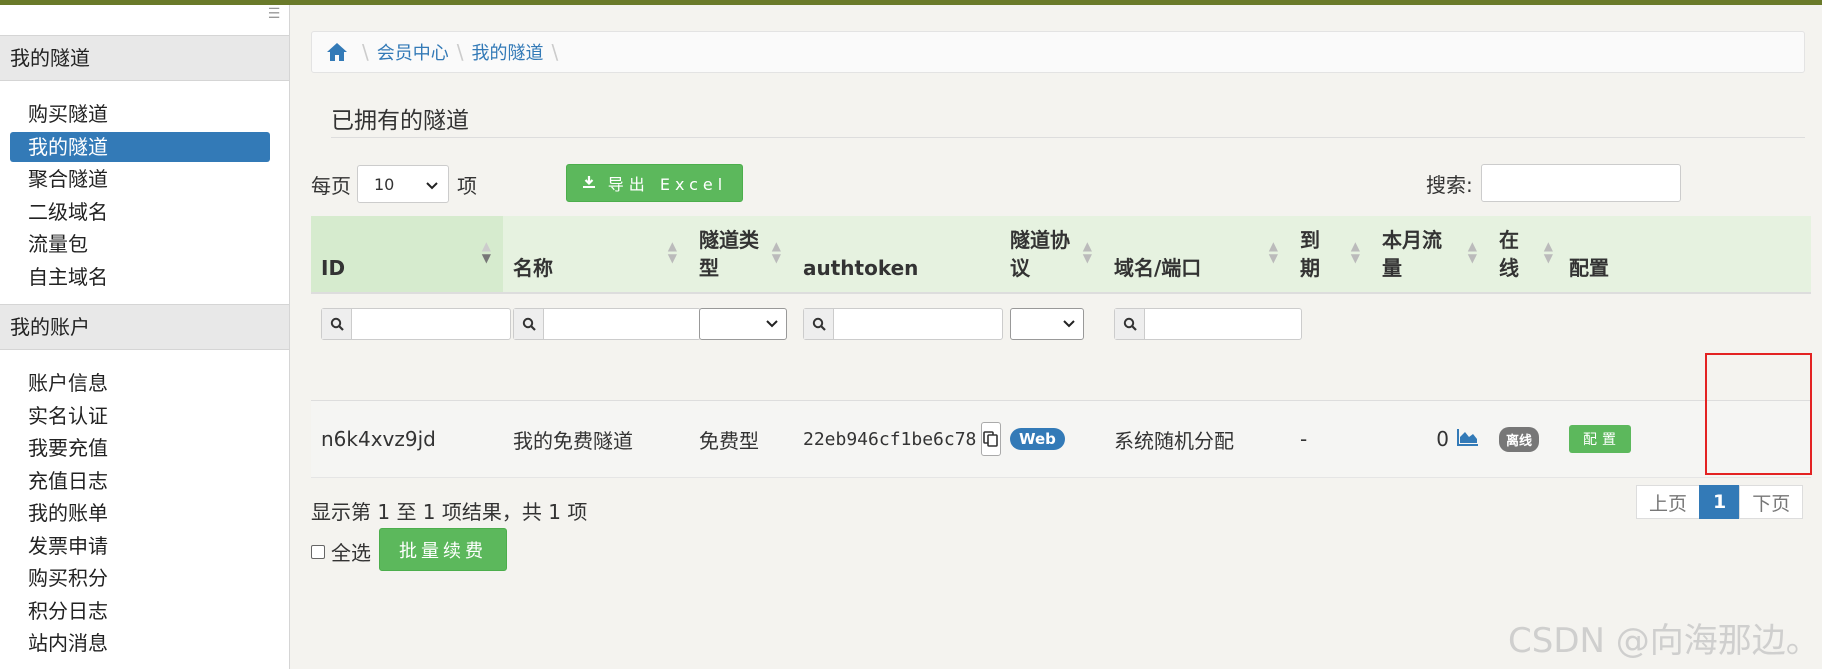 This screenshot has height=669, width=1822. I want to click on select-all-label: 全选, so click(351, 553).